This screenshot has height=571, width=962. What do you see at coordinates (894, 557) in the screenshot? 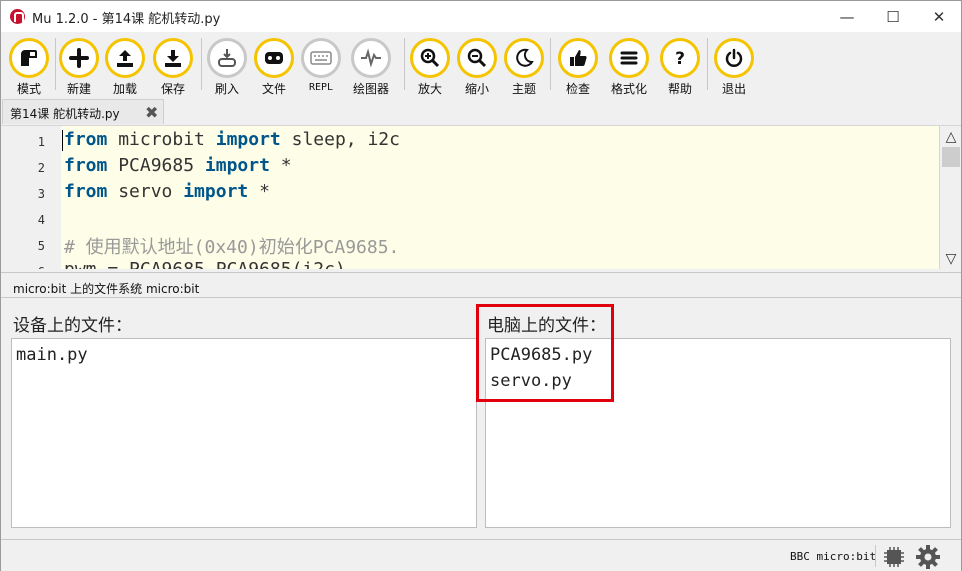
I see `chip-icon` at bounding box center [894, 557].